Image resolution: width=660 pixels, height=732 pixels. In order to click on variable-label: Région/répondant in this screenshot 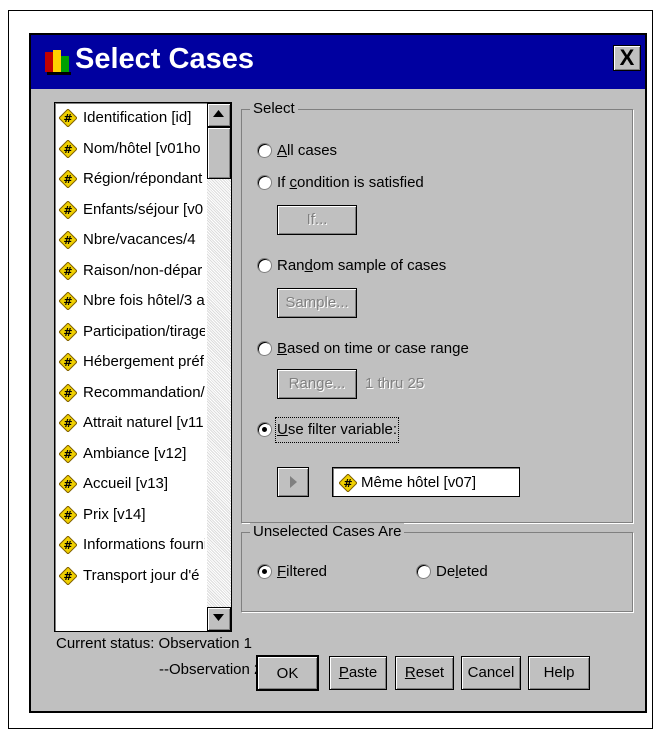, I will do `click(143, 178)`.